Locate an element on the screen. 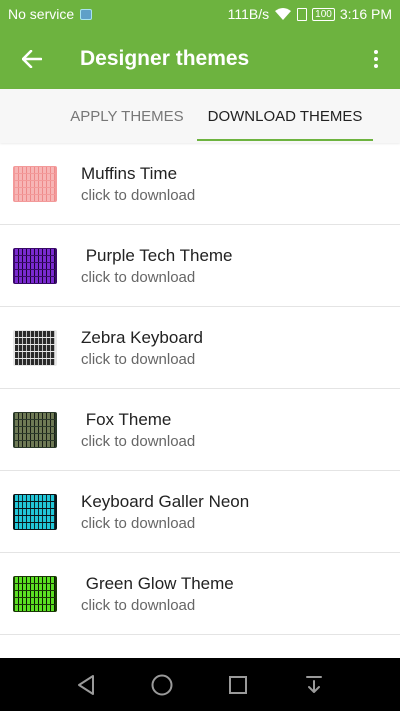  nav-back-button is located at coordinates (86, 685).